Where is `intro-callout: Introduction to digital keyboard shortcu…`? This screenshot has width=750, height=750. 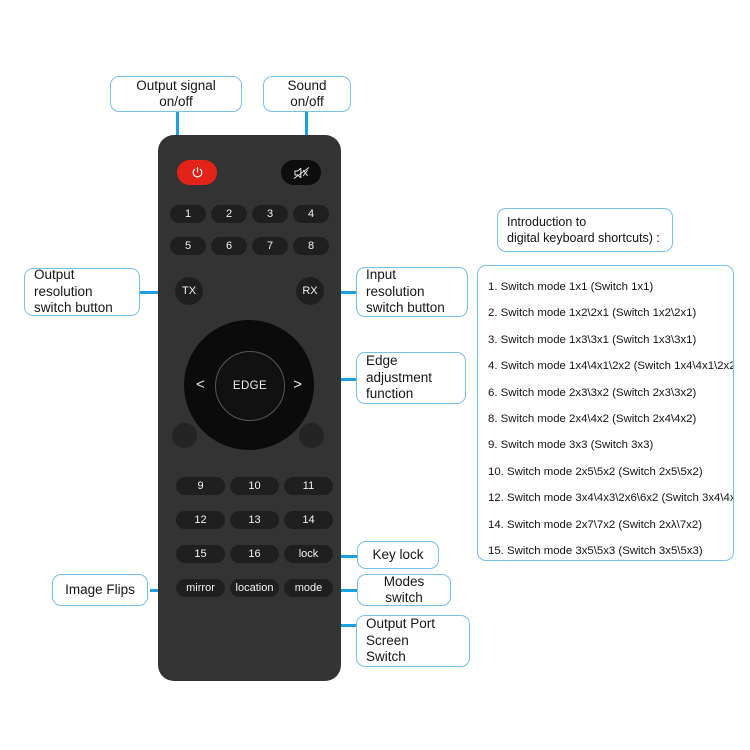 intro-callout: Introduction to digital keyboard shortcu… is located at coordinates (585, 230).